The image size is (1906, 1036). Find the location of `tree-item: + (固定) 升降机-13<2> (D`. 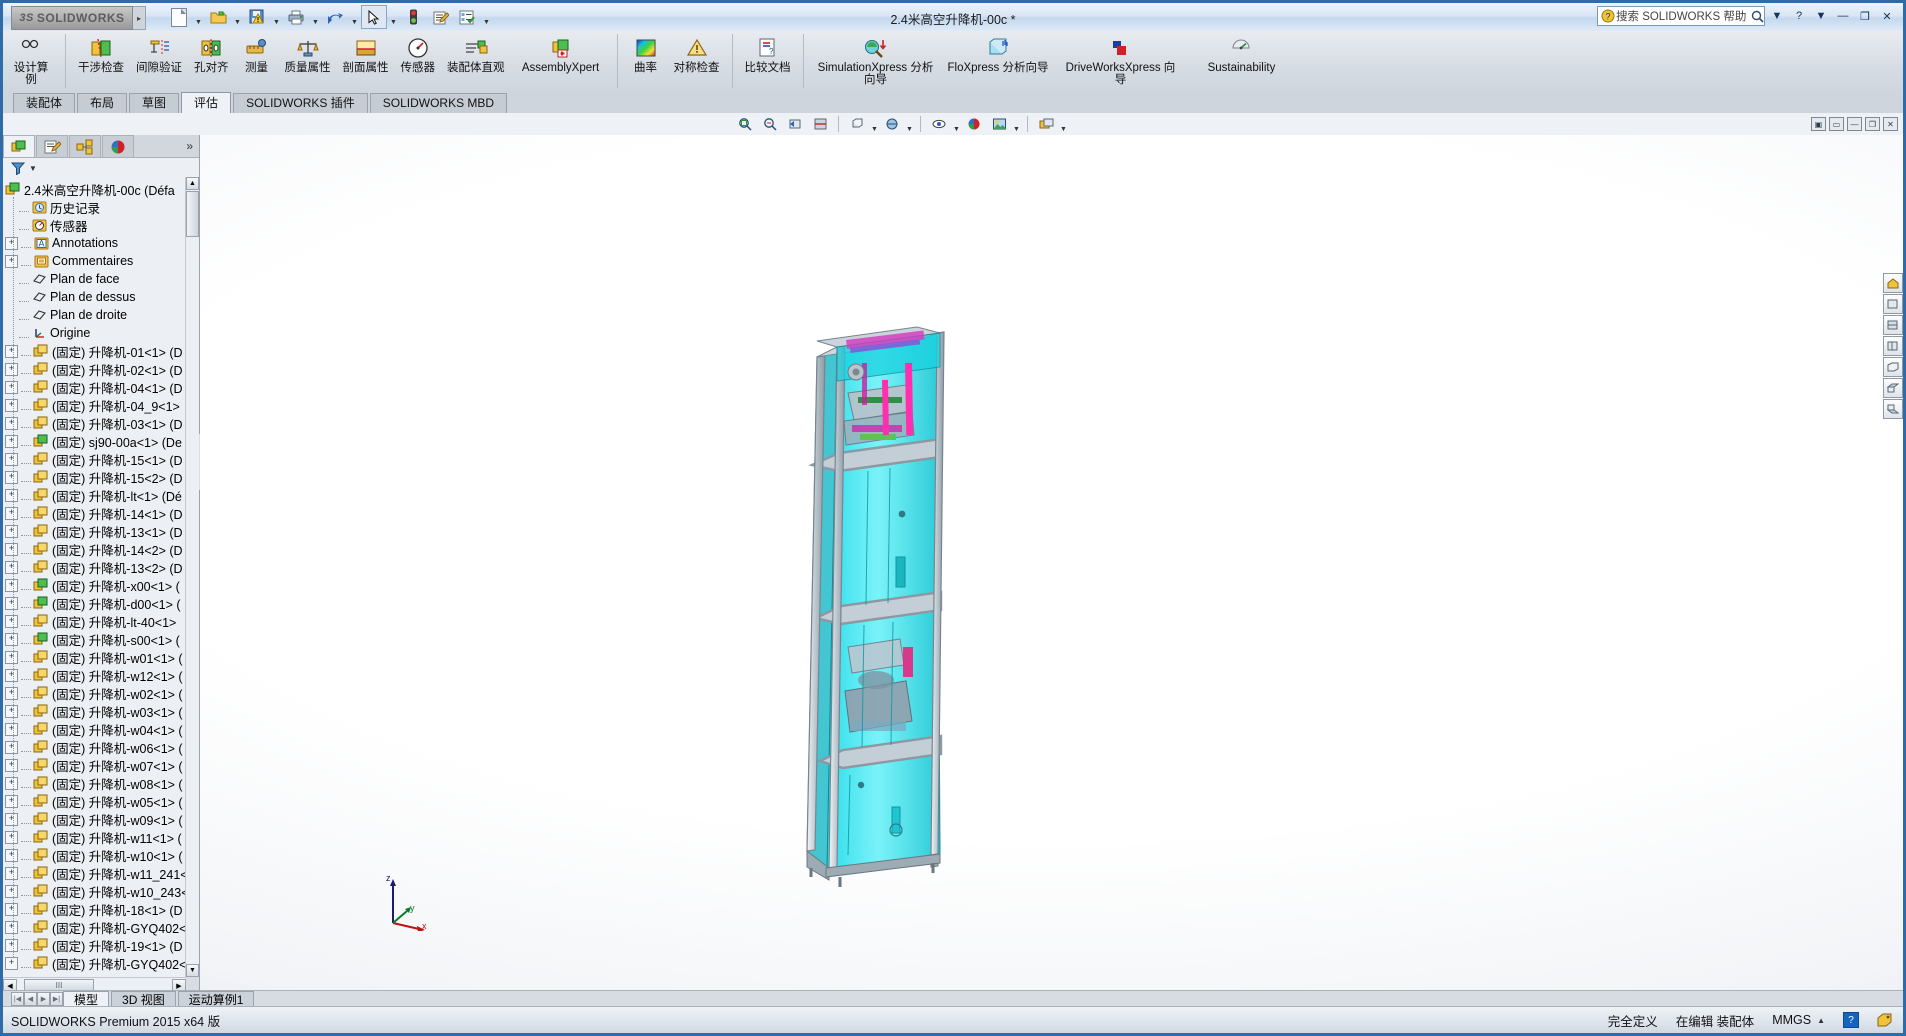

tree-item: + (固定) 升降机-13<2> (D is located at coordinates (94, 567).